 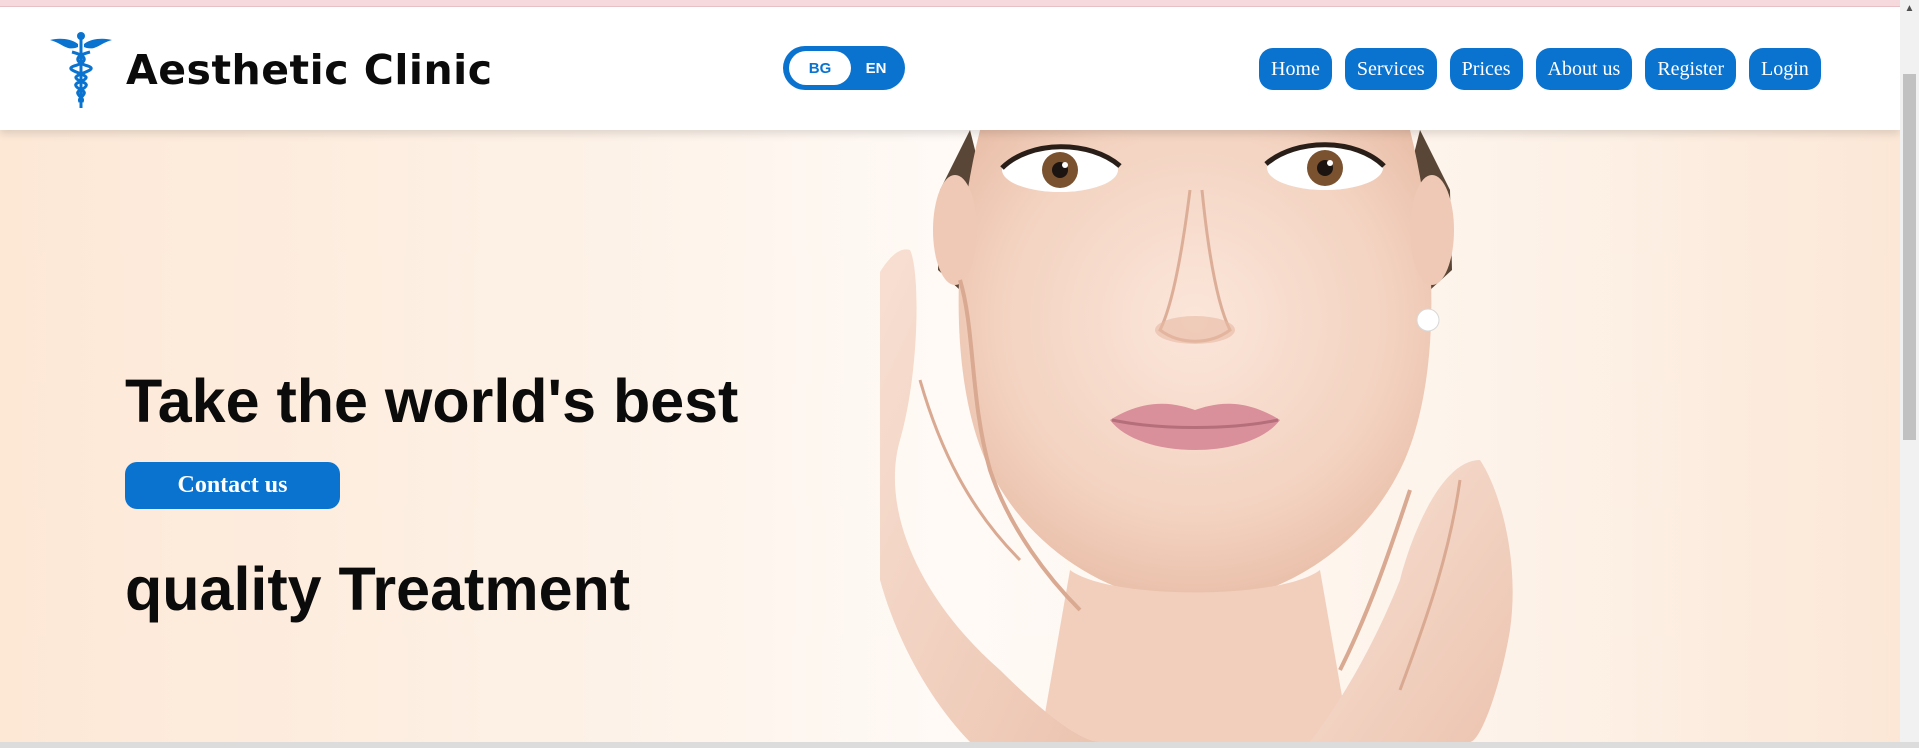 I want to click on scrollbar-thumb, so click(x=1909, y=257).